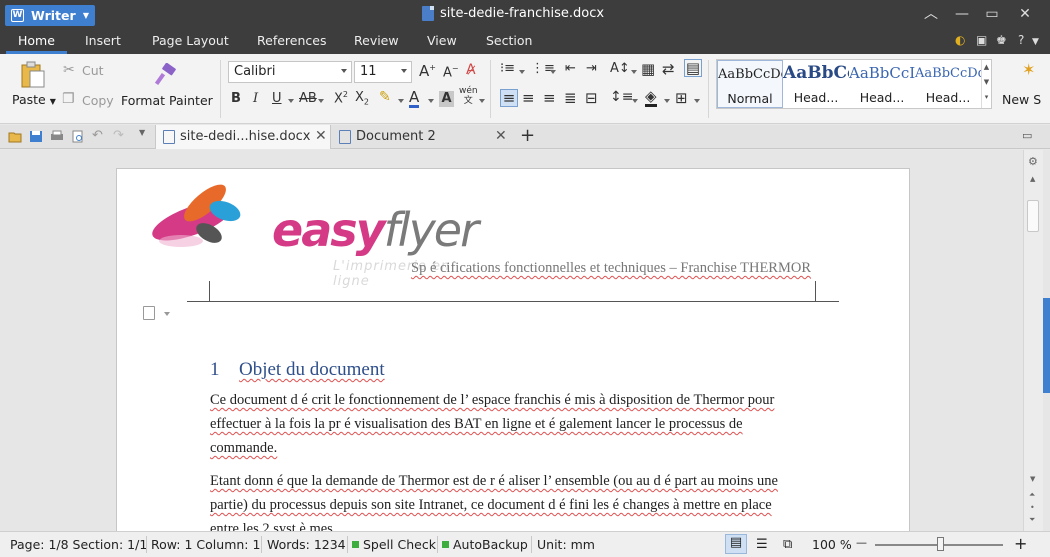 The image size is (1050, 557). I want to click on scroll-down-icon: ▼, so click(1032, 479).